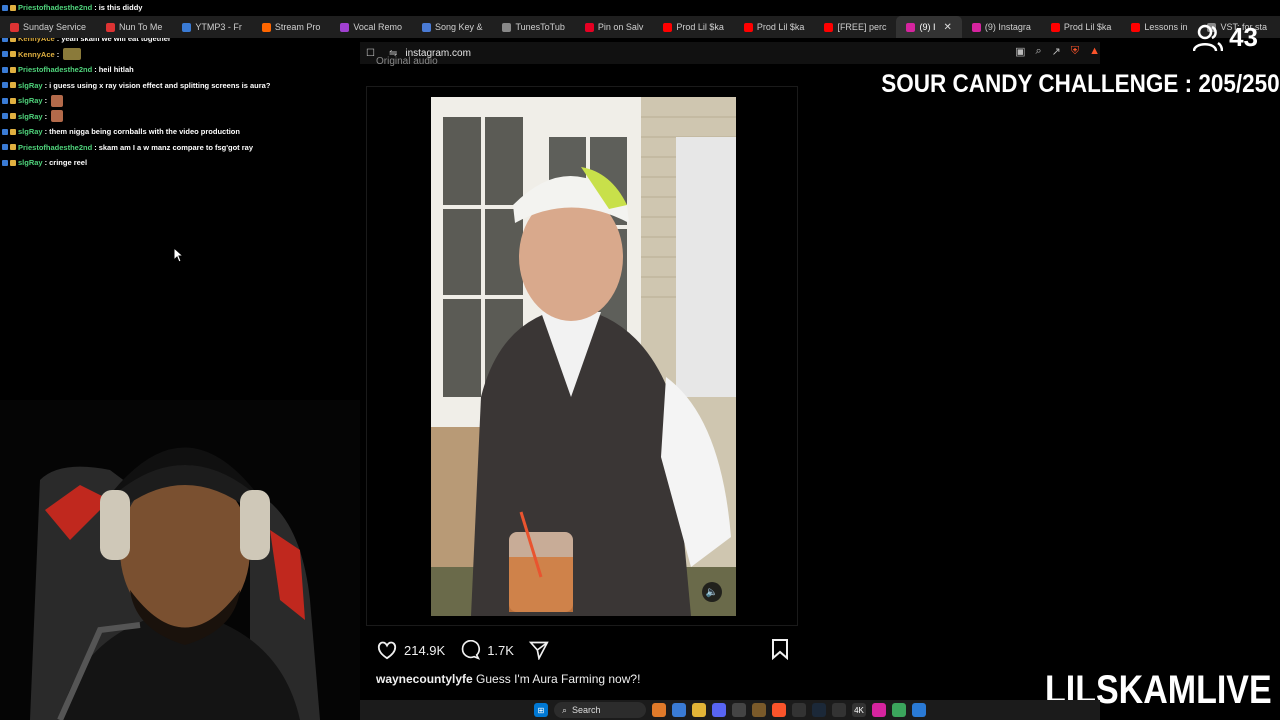 This screenshot has height=720, width=1280. Describe the element at coordinates (799, 710) in the screenshot. I see `chrome-icon` at that location.